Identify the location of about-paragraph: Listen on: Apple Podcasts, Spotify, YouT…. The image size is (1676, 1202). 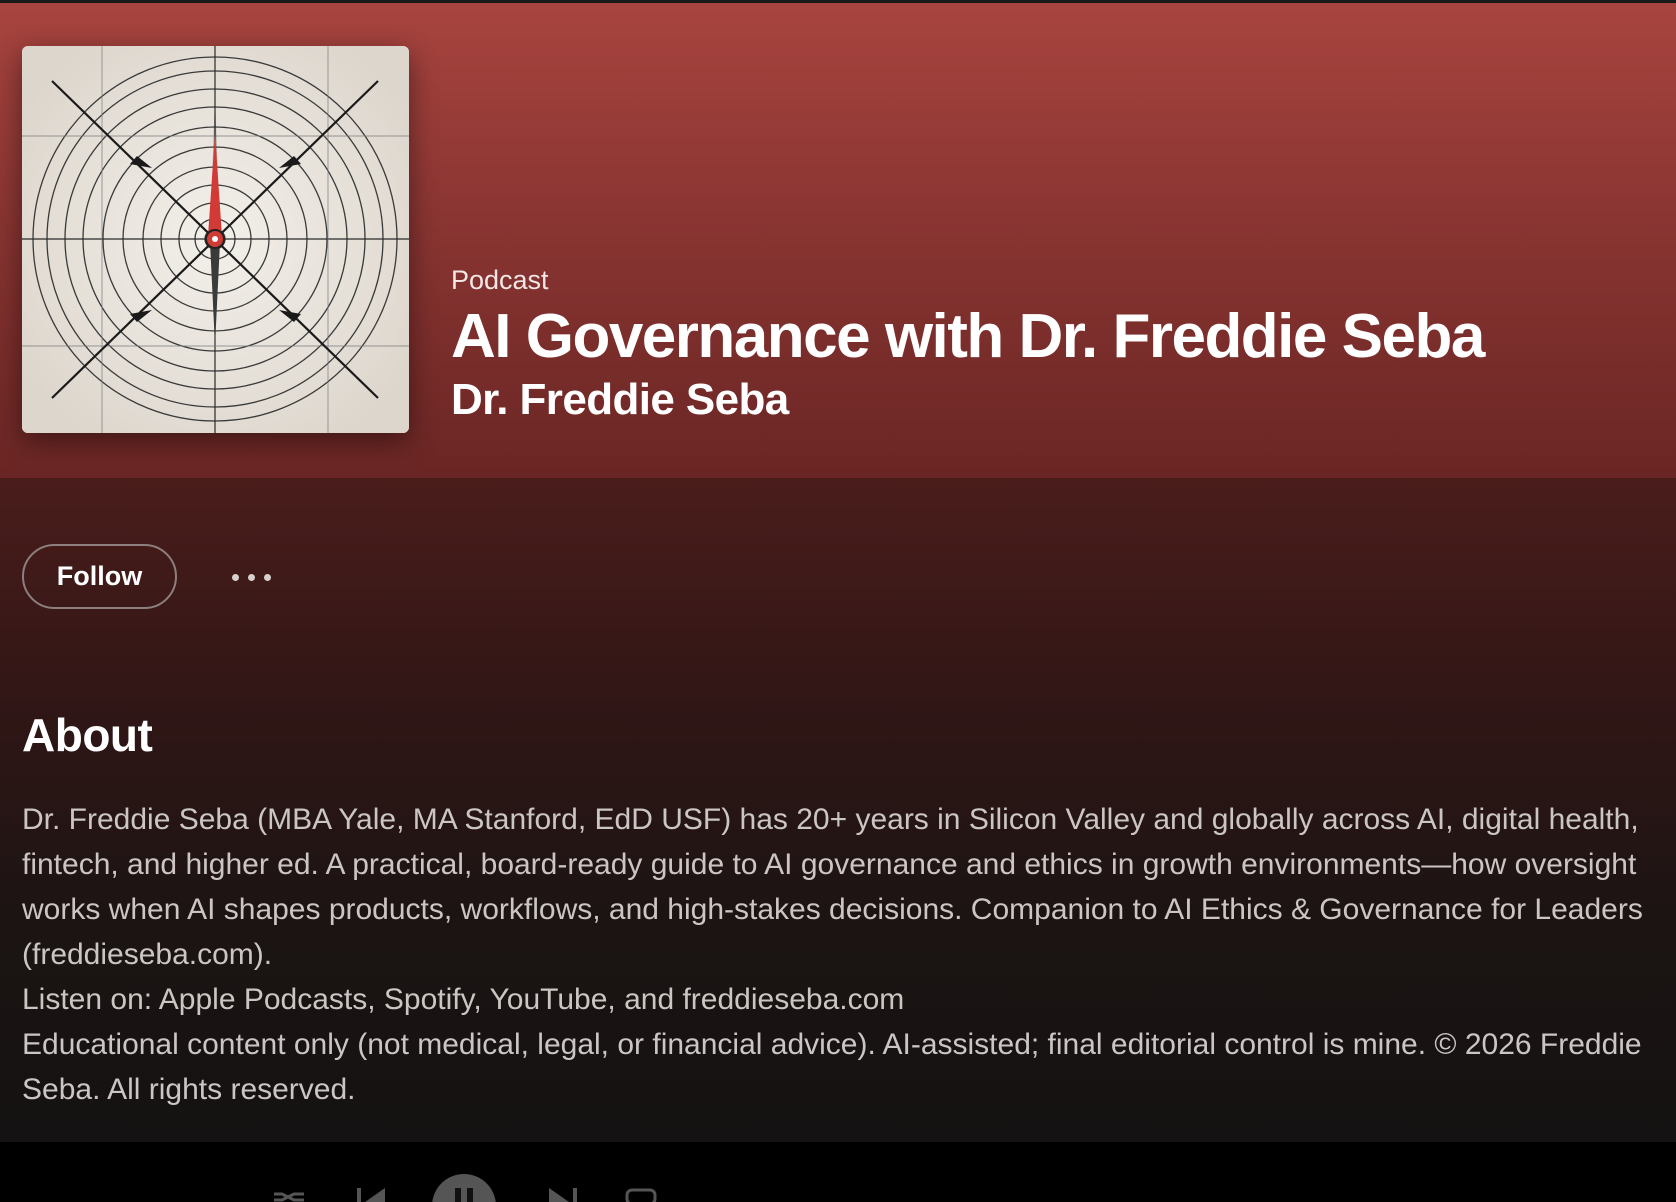
(463, 999).